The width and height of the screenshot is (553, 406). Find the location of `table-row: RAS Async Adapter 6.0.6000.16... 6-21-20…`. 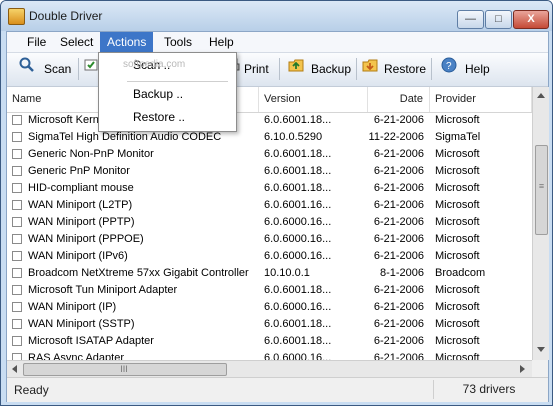

table-row: RAS Async Adapter 6.0.6000.16... 6-21-20… is located at coordinates (269, 355).